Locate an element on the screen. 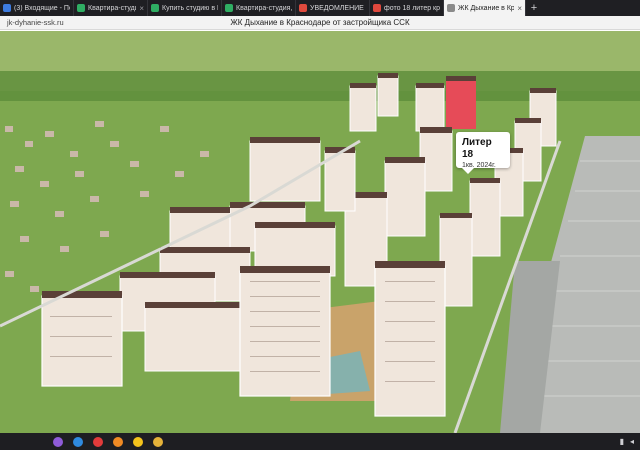  tab-notice: УВЕДОМЛЕНИЕ О РАСТОРЖЕНИИ is located at coordinates (333, 8).